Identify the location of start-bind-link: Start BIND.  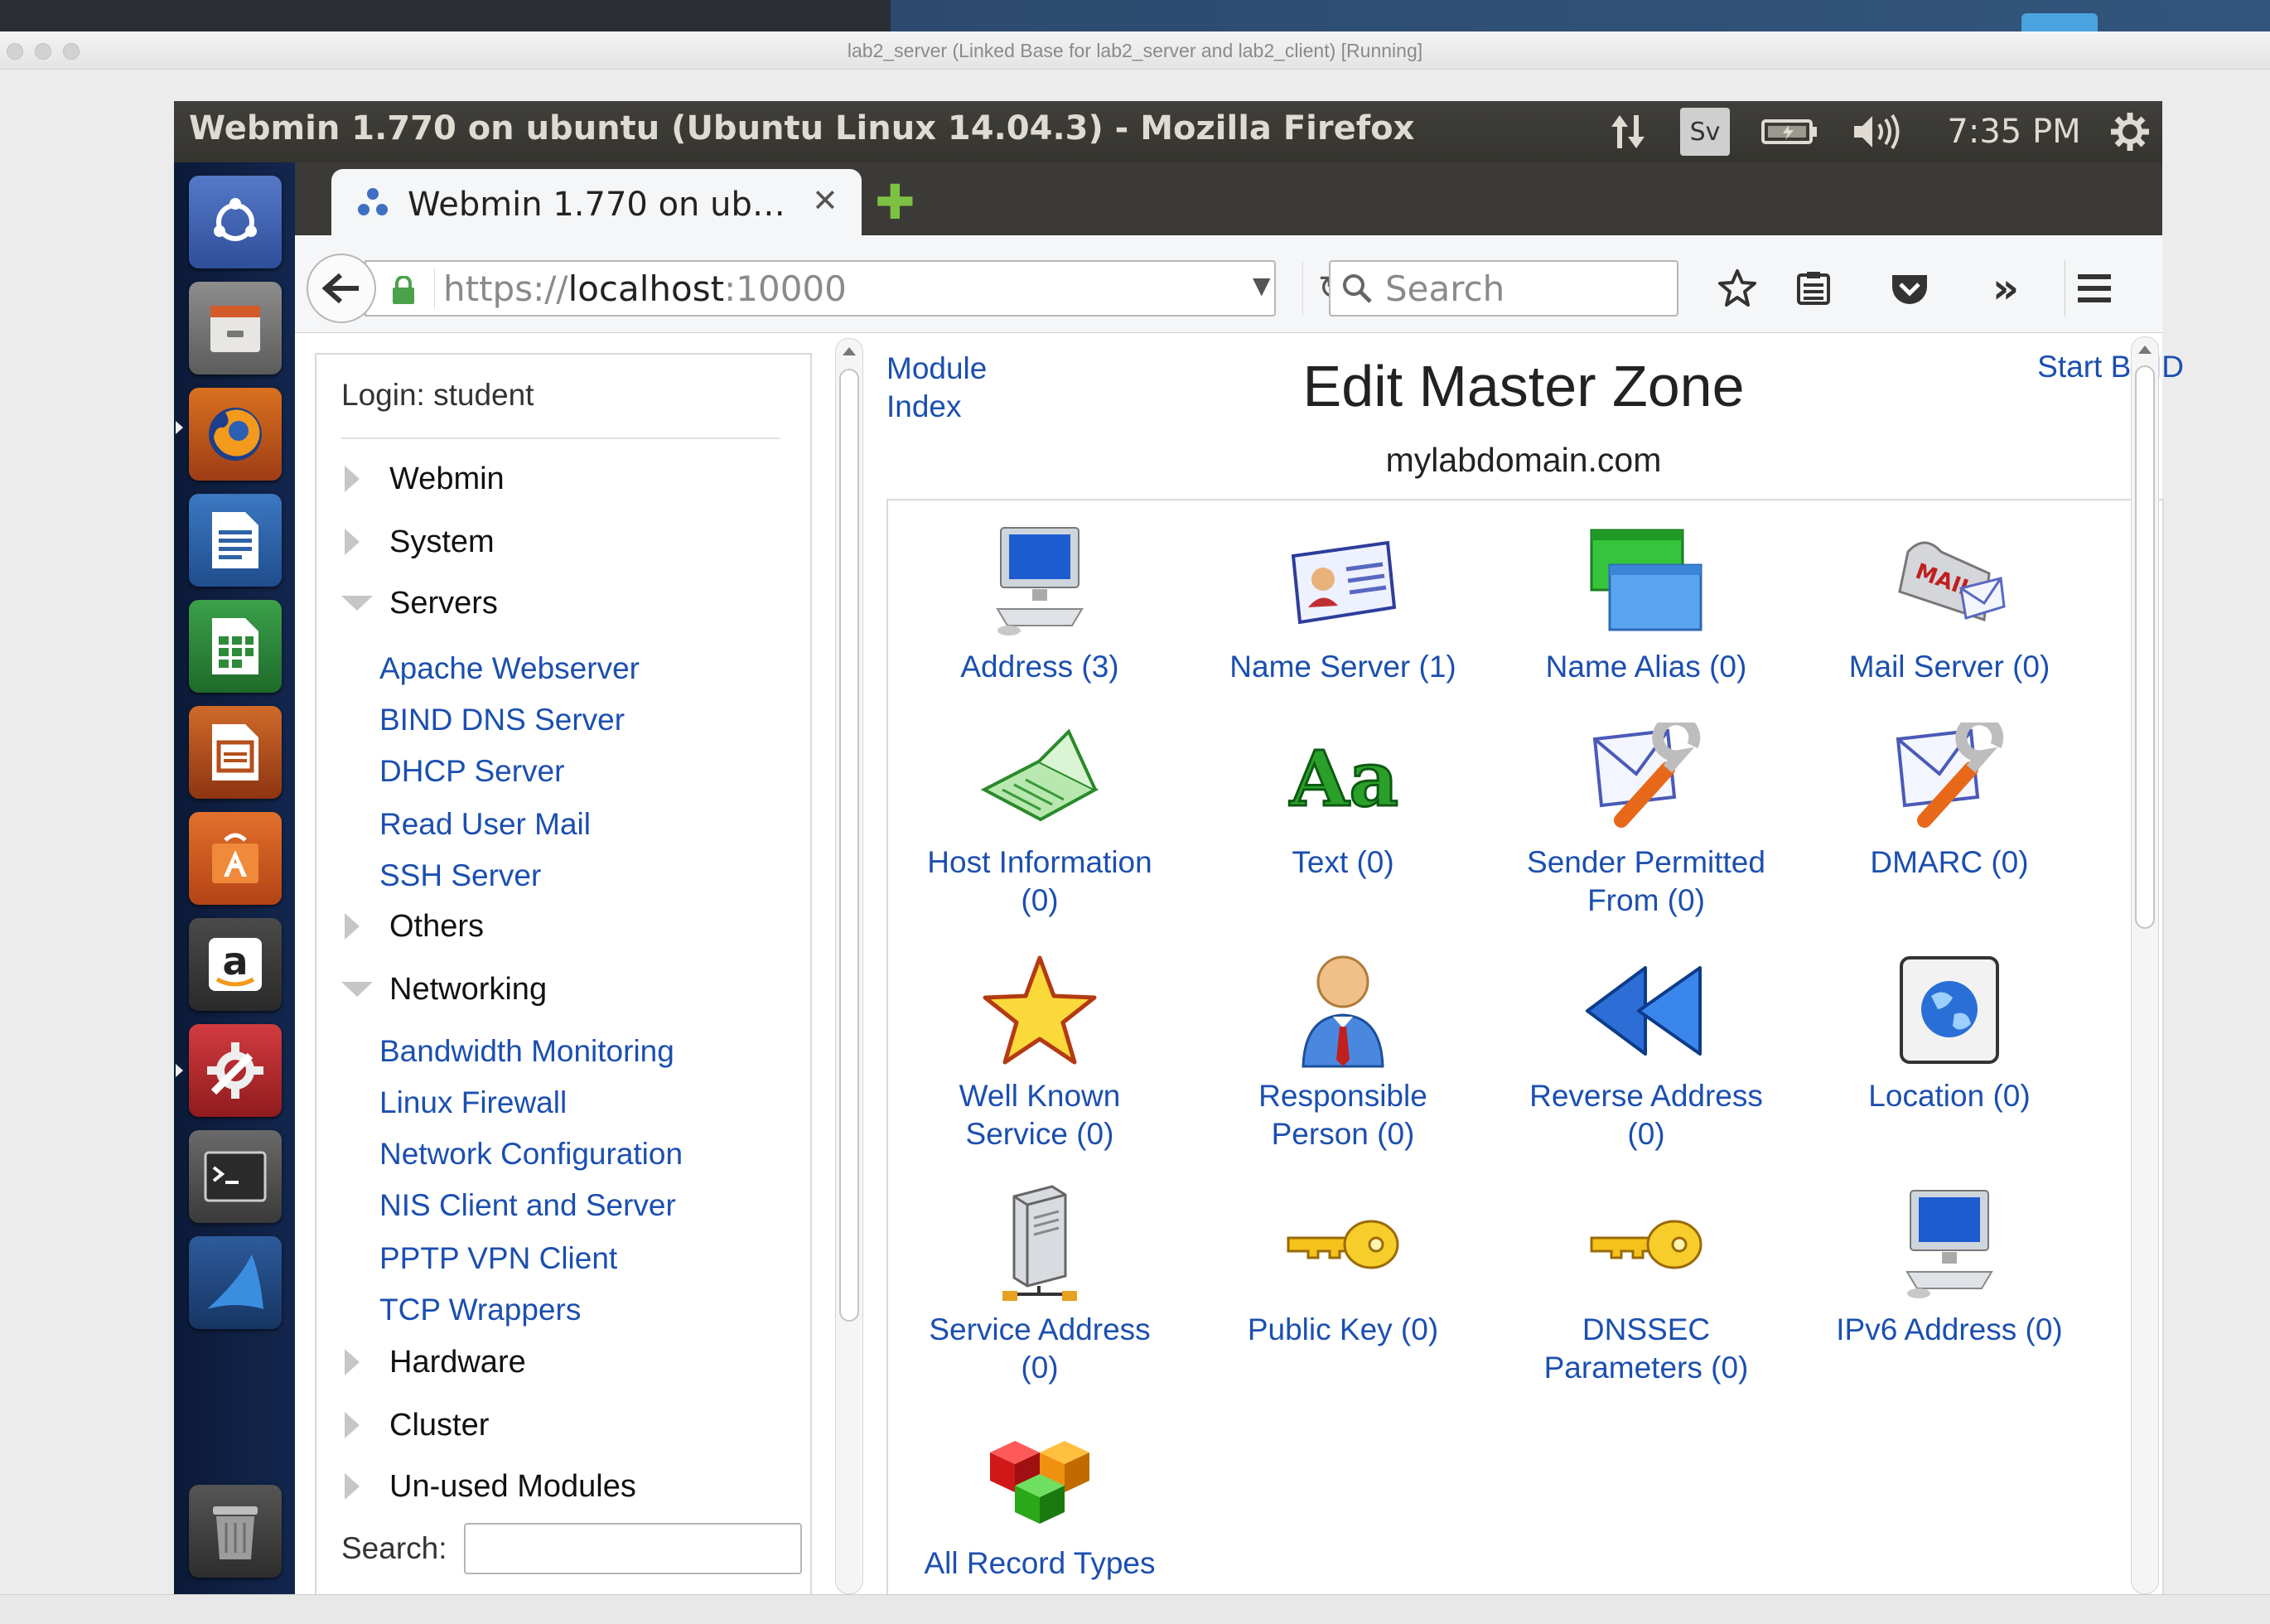
(2111, 367).